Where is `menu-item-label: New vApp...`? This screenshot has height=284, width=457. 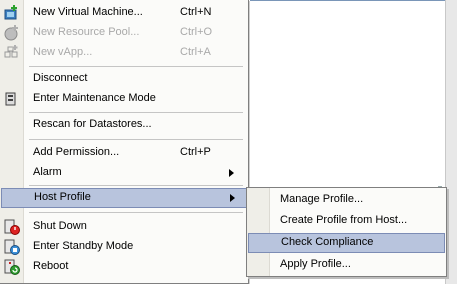
menu-item-label: New vApp... is located at coordinates (63, 52).